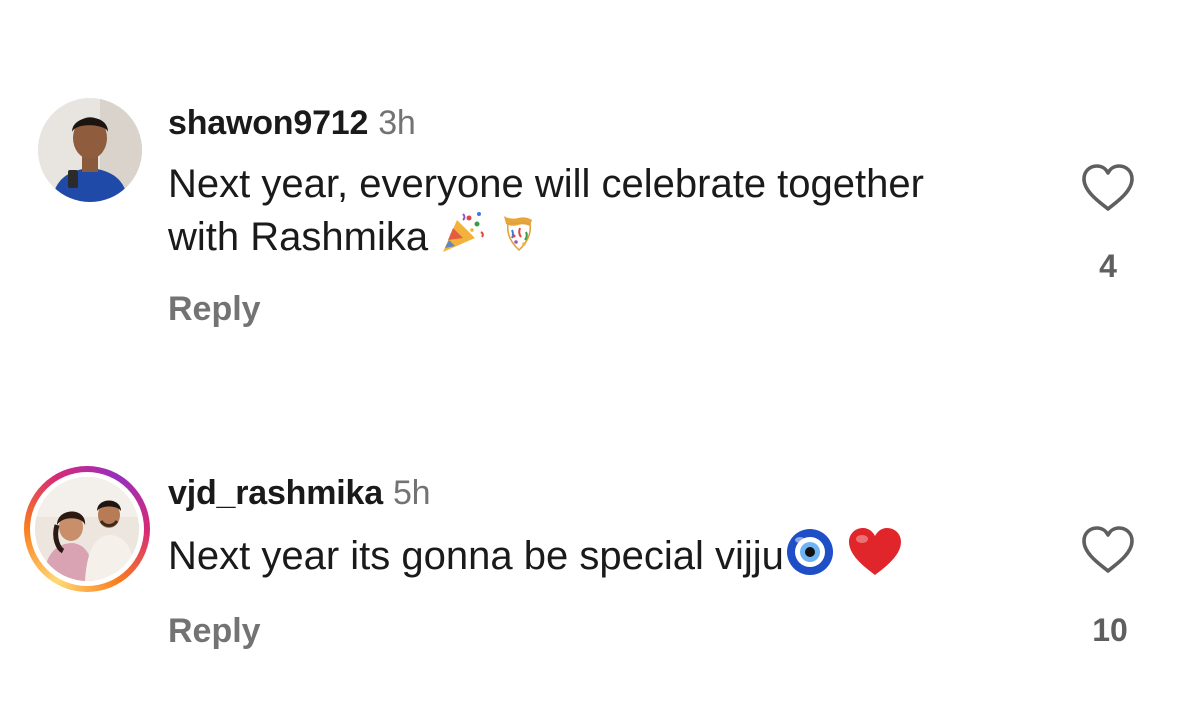 Image resolution: width=1200 pixels, height=720 pixels. I want to click on party-popper-icon, so click(462, 239).